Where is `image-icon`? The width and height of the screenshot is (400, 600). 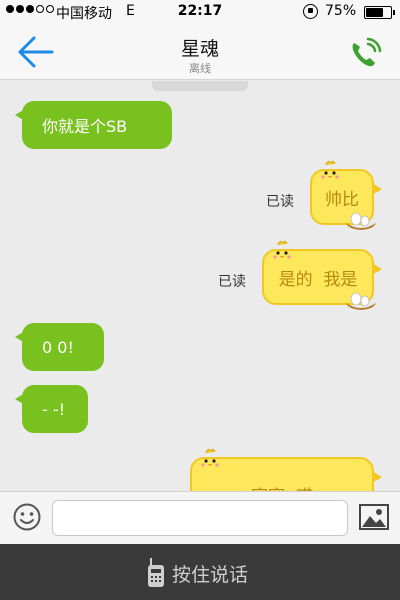
image-icon is located at coordinates (374, 517).